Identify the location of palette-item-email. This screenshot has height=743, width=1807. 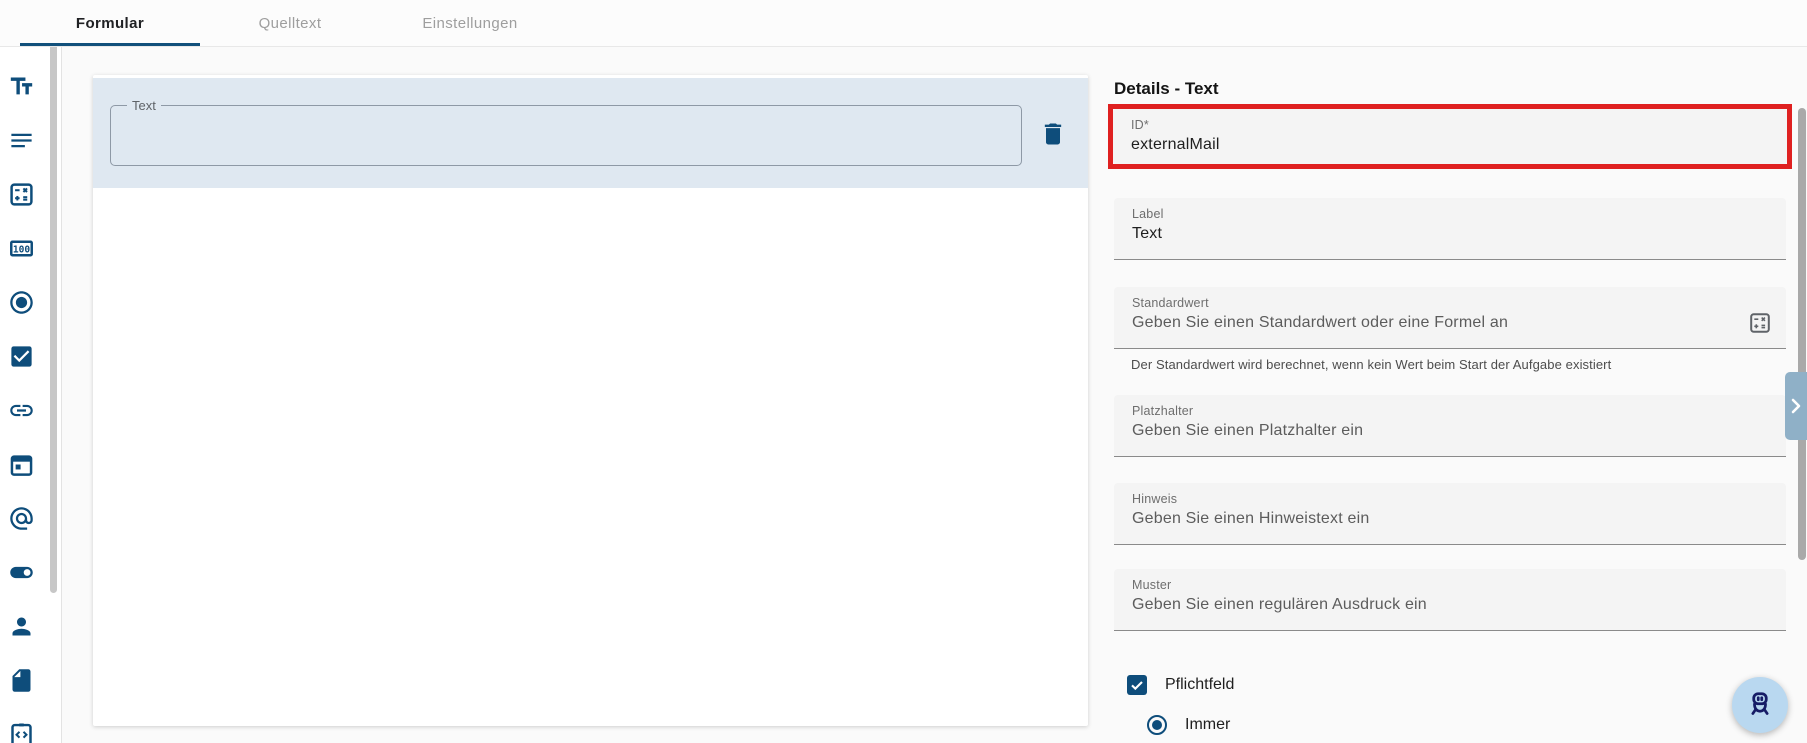
(21, 518).